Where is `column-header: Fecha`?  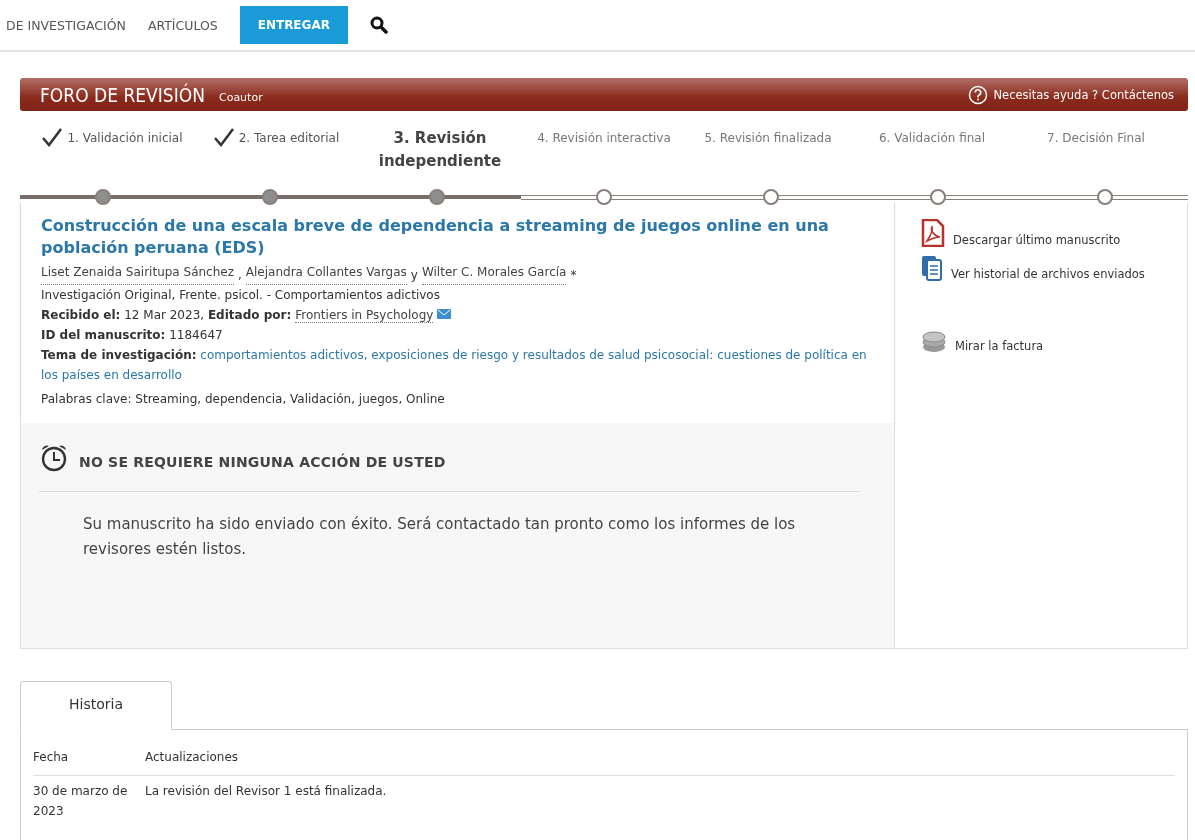
column-header: Fecha is located at coordinates (51, 757).